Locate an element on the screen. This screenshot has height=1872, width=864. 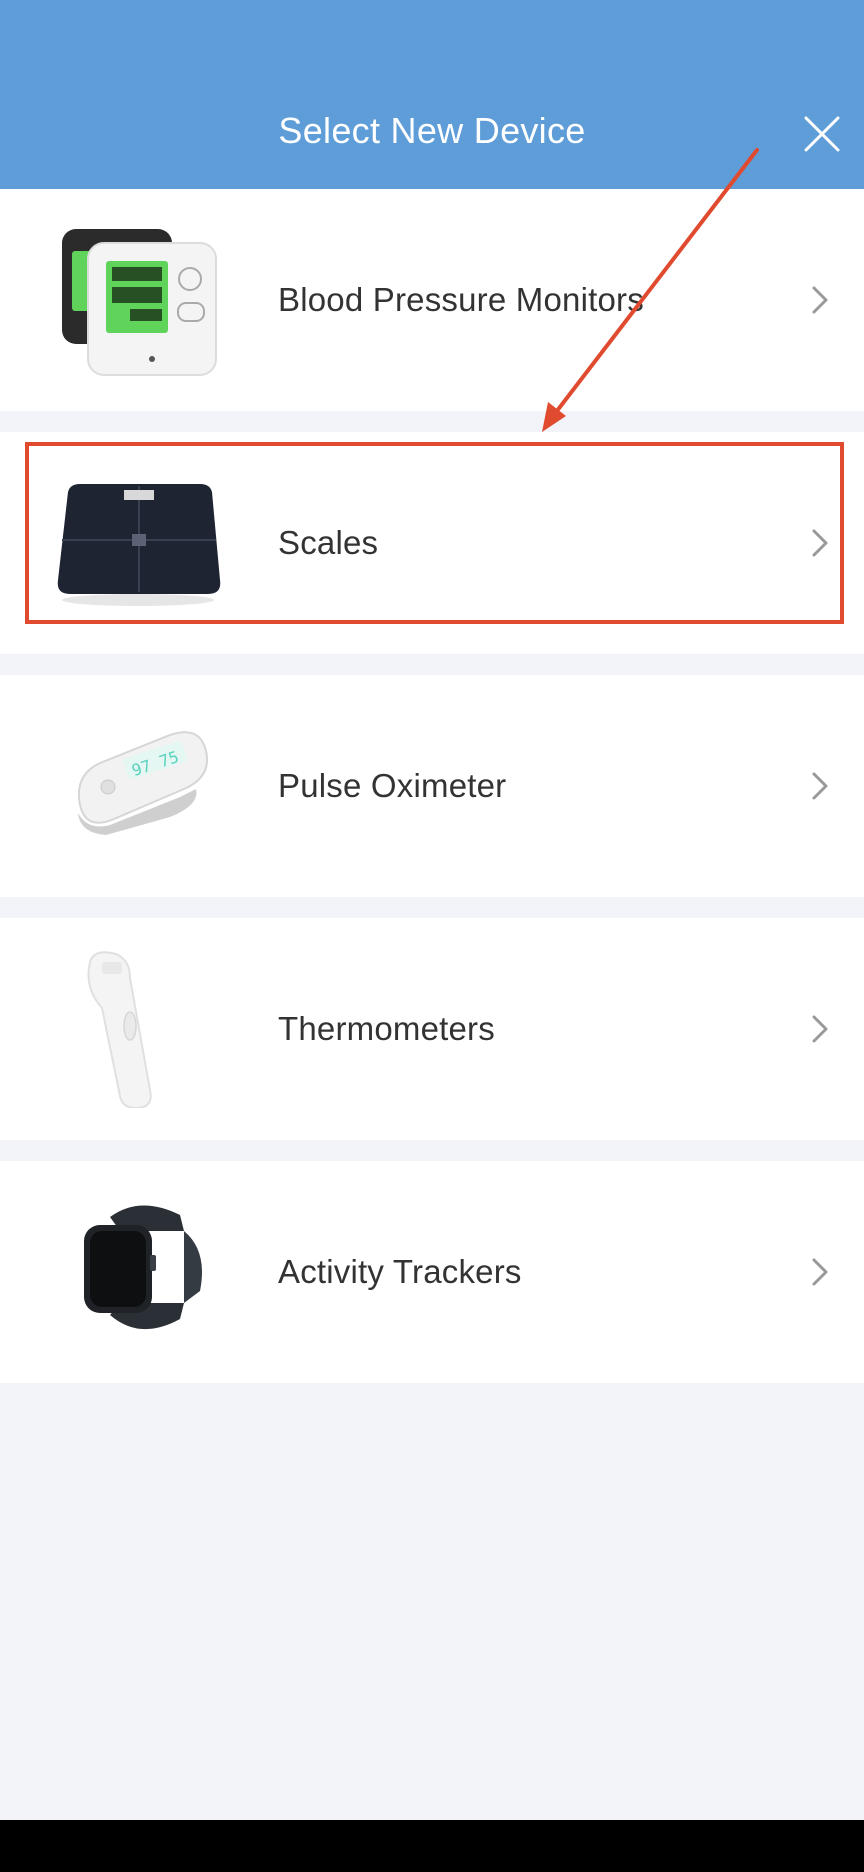
device-label: Thermometers is located at coordinates (386, 1028).